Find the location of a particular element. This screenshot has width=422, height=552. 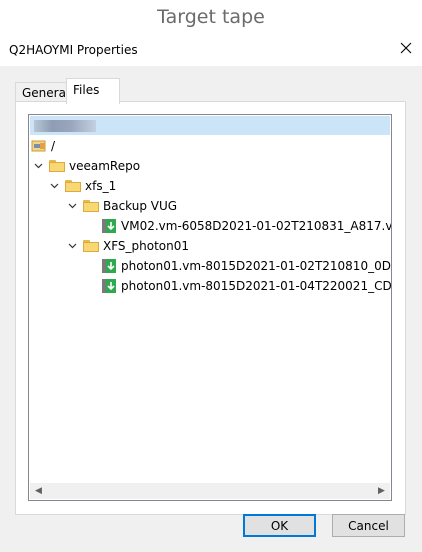

dialog-title: Q2HAOYMI Properties is located at coordinates (73, 50).